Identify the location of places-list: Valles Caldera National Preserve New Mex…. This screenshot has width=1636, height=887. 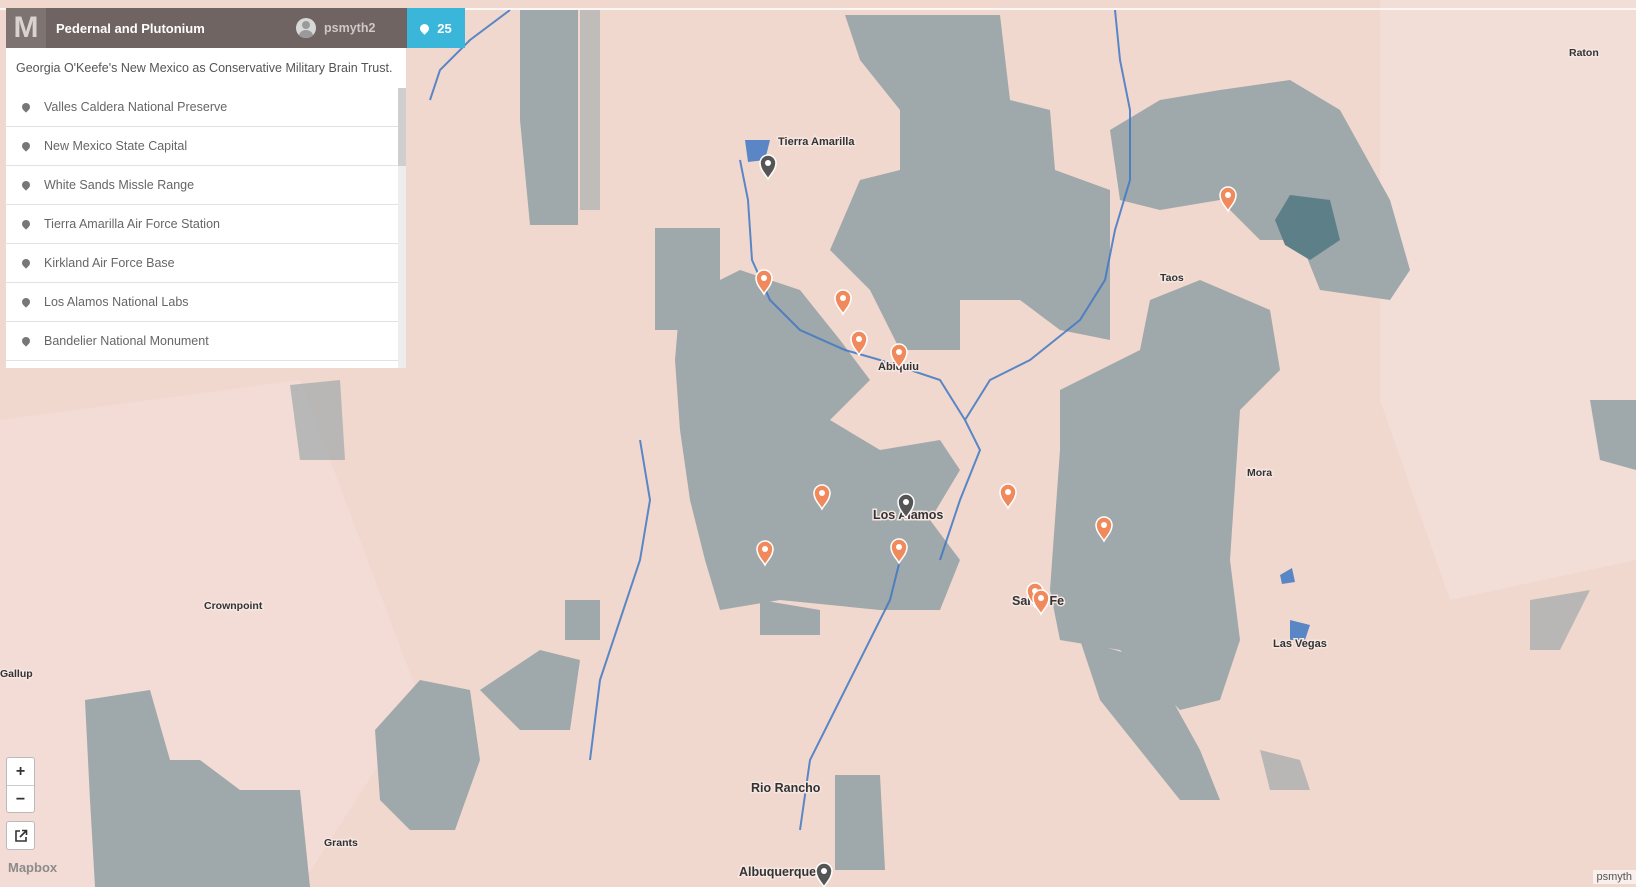
(206, 228).